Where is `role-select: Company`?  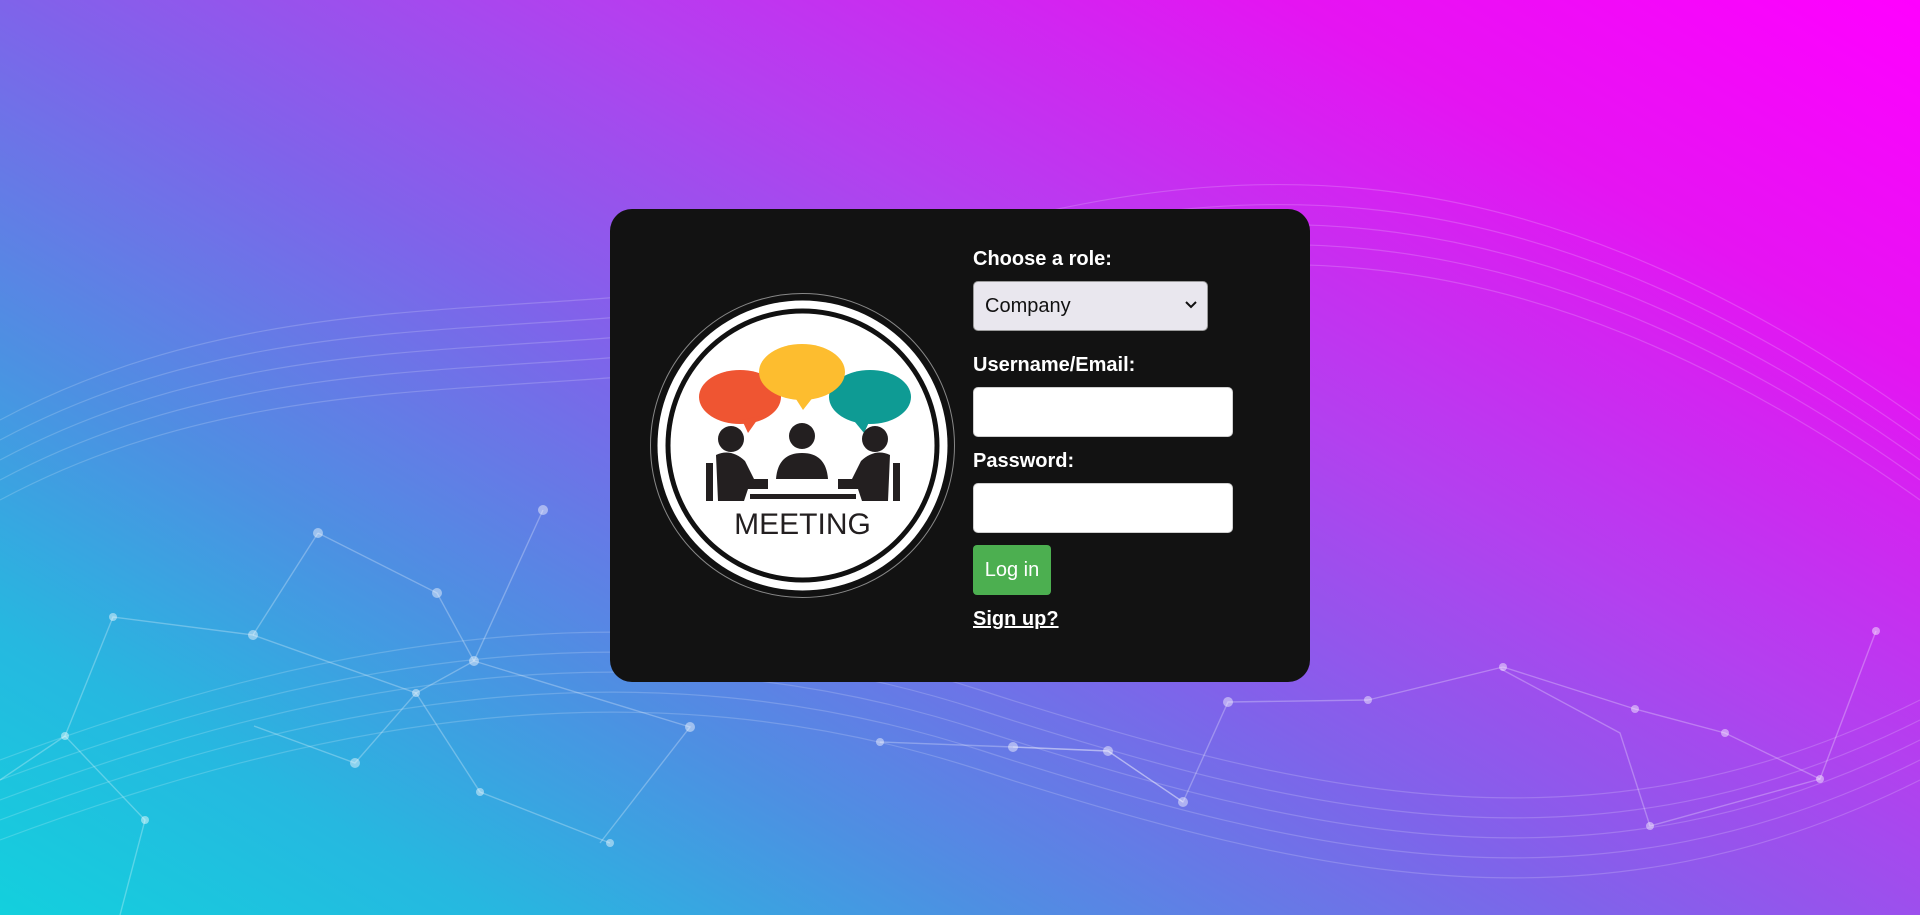
role-select: Company is located at coordinates (1090, 306).